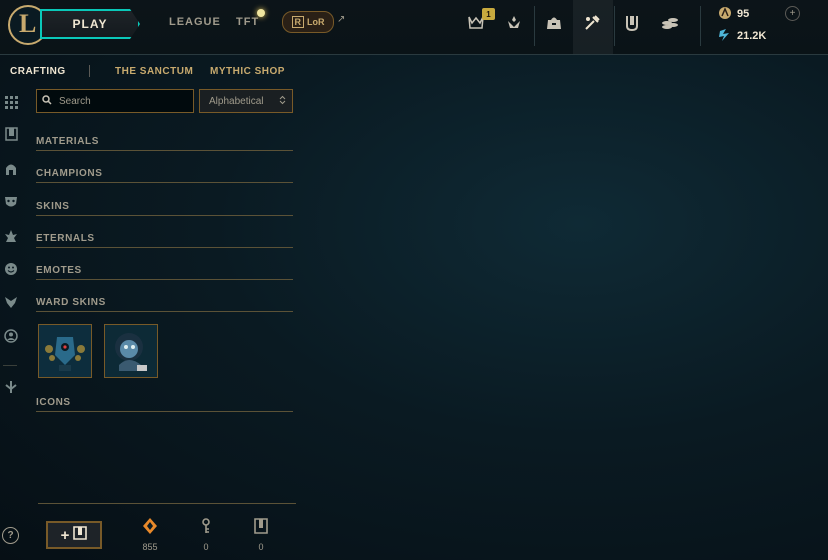 This screenshot has width=828, height=560. I want to click on search-box, so click(115, 101).